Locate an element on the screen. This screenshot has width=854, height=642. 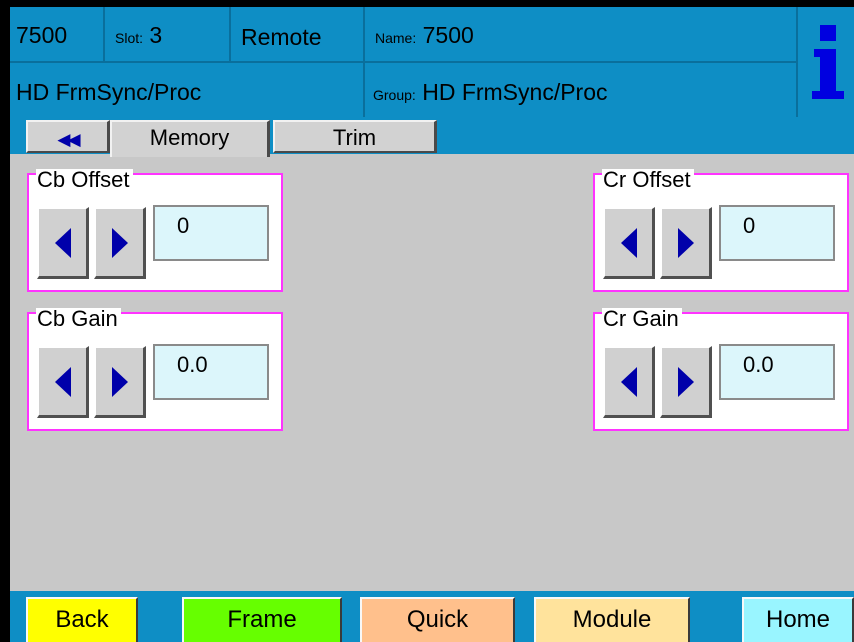
slot-label: Slot: is located at coordinates (129, 38).